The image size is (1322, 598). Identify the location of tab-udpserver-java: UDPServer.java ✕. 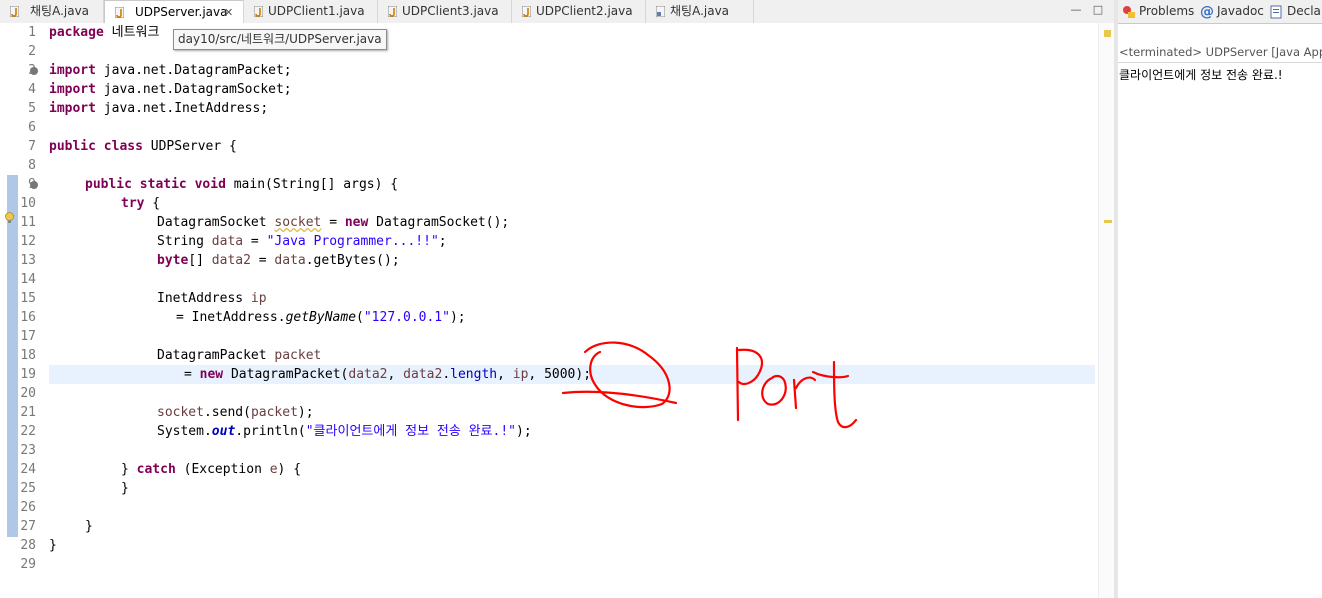
(174, 12).